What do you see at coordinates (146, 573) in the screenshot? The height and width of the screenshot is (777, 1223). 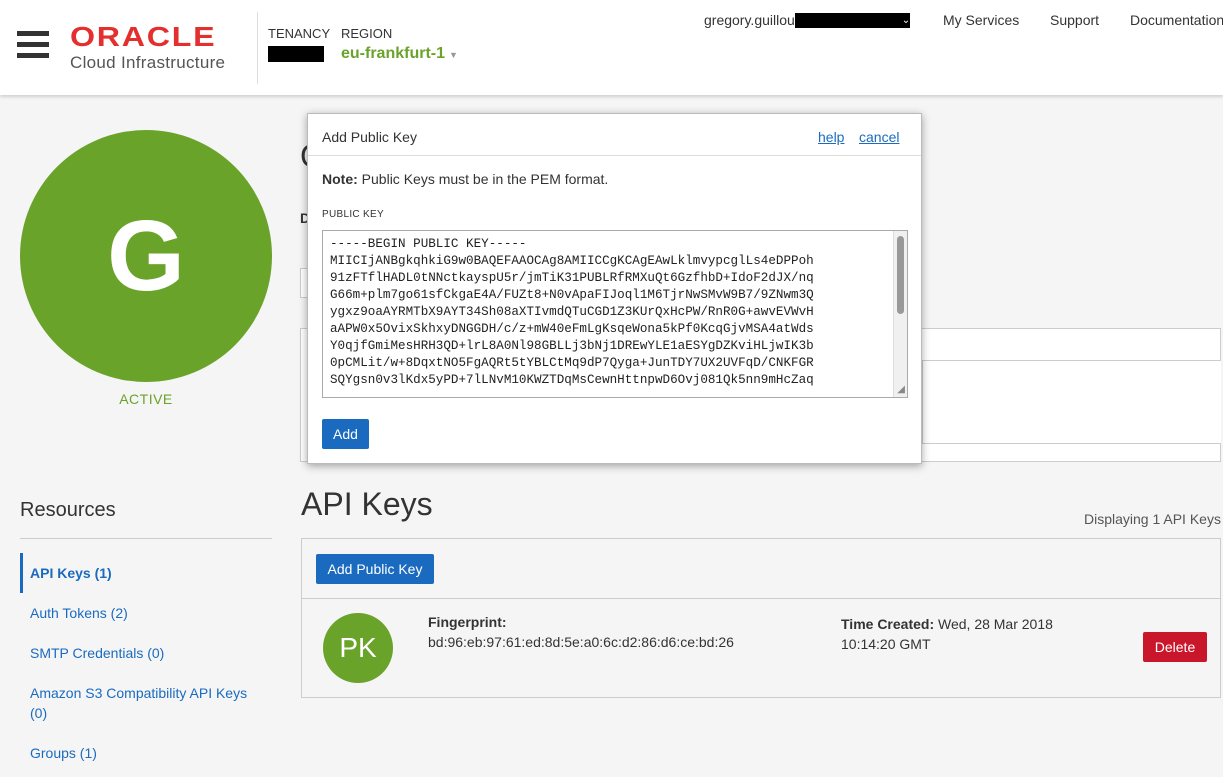 I see `resource-api-keys: API Keys (1)` at bounding box center [146, 573].